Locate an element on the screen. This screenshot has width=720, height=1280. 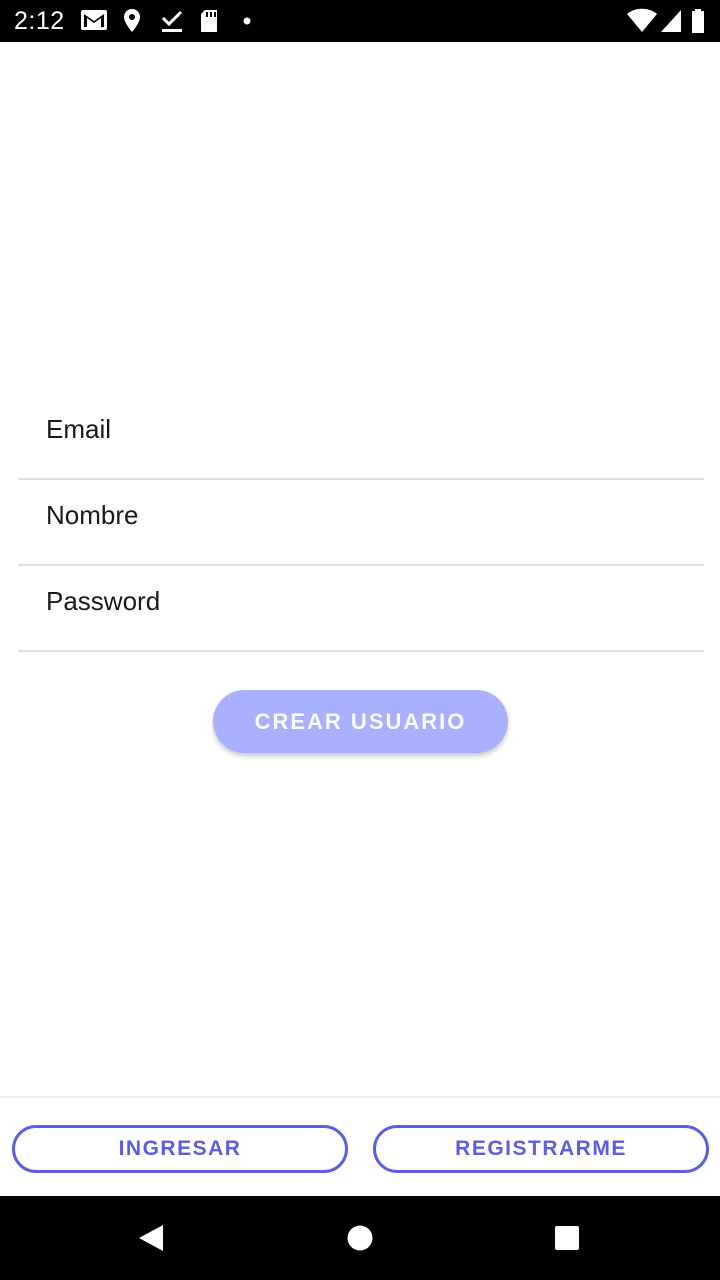
create-user-button-label: CREAR USUARIO is located at coordinates (360, 721).